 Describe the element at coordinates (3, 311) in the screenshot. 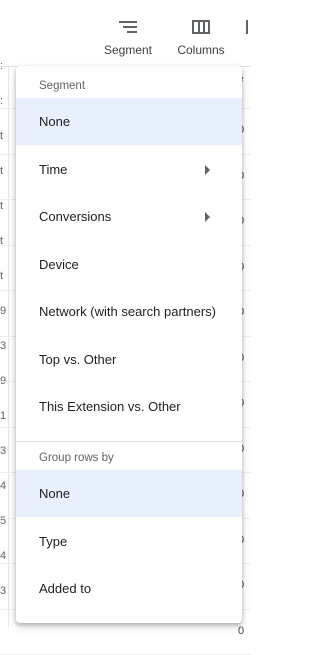

I see `row-fragment-left: 9` at that location.